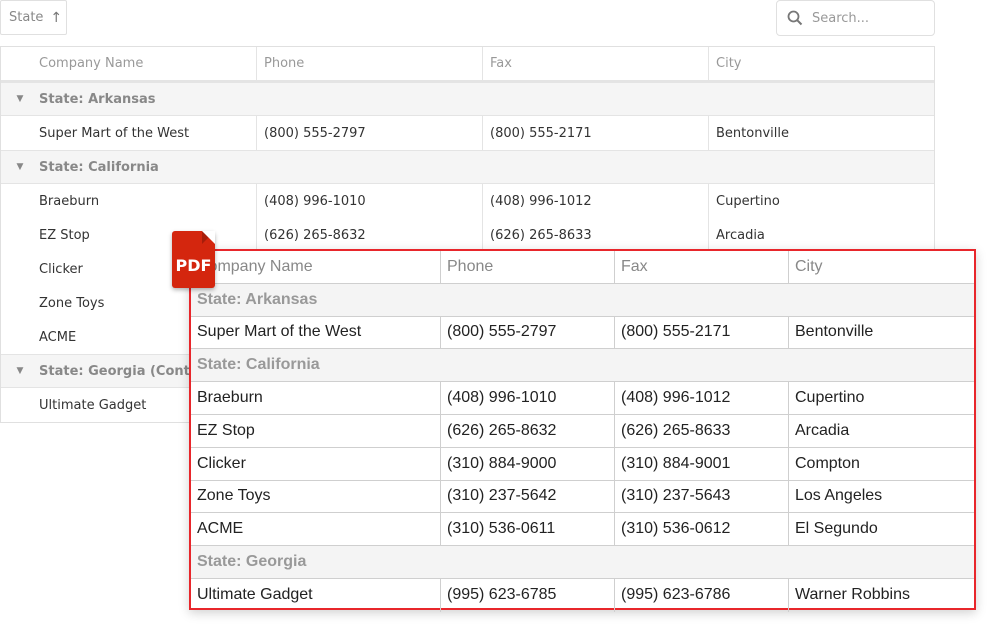 The image size is (1000, 625). What do you see at coordinates (370, 133) in the screenshot?
I see `phone-cell: (800) 555-2797` at bounding box center [370, 133].